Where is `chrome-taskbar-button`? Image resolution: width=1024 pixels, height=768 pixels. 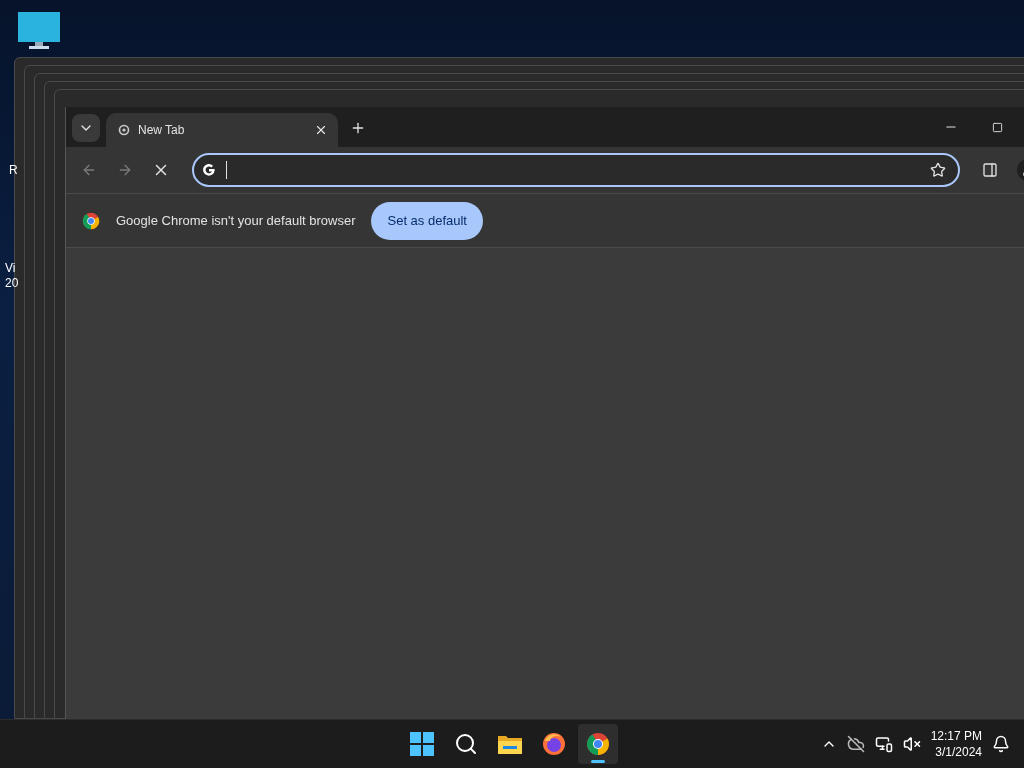 chrome-taskbar-button is located at coordinates (598, 744).